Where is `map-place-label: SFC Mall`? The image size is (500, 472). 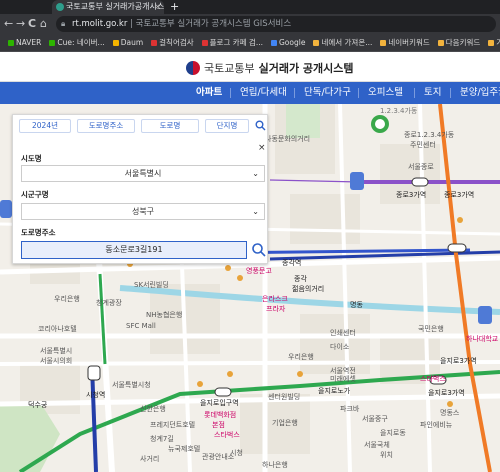
map-place-label: SFC Mall is located at coordinates (141, 326).